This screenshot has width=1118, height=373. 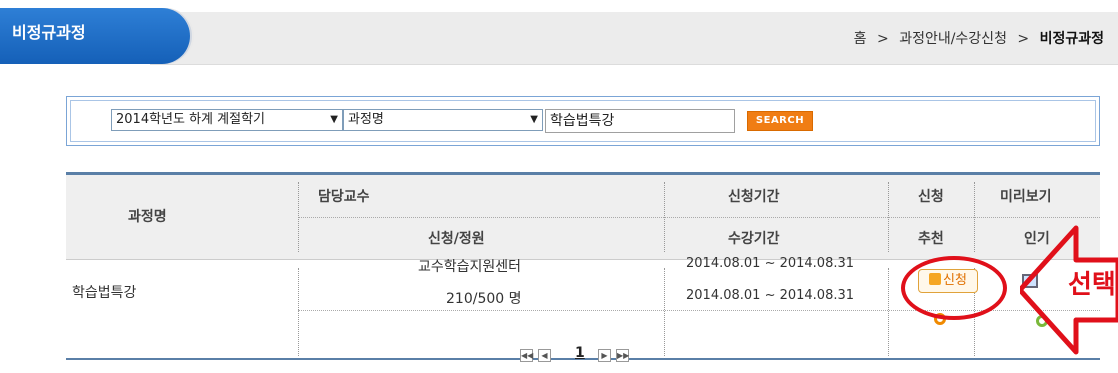 I want to click on breadcrumb-current: 비정규과정, so click(x=1071, y=39).